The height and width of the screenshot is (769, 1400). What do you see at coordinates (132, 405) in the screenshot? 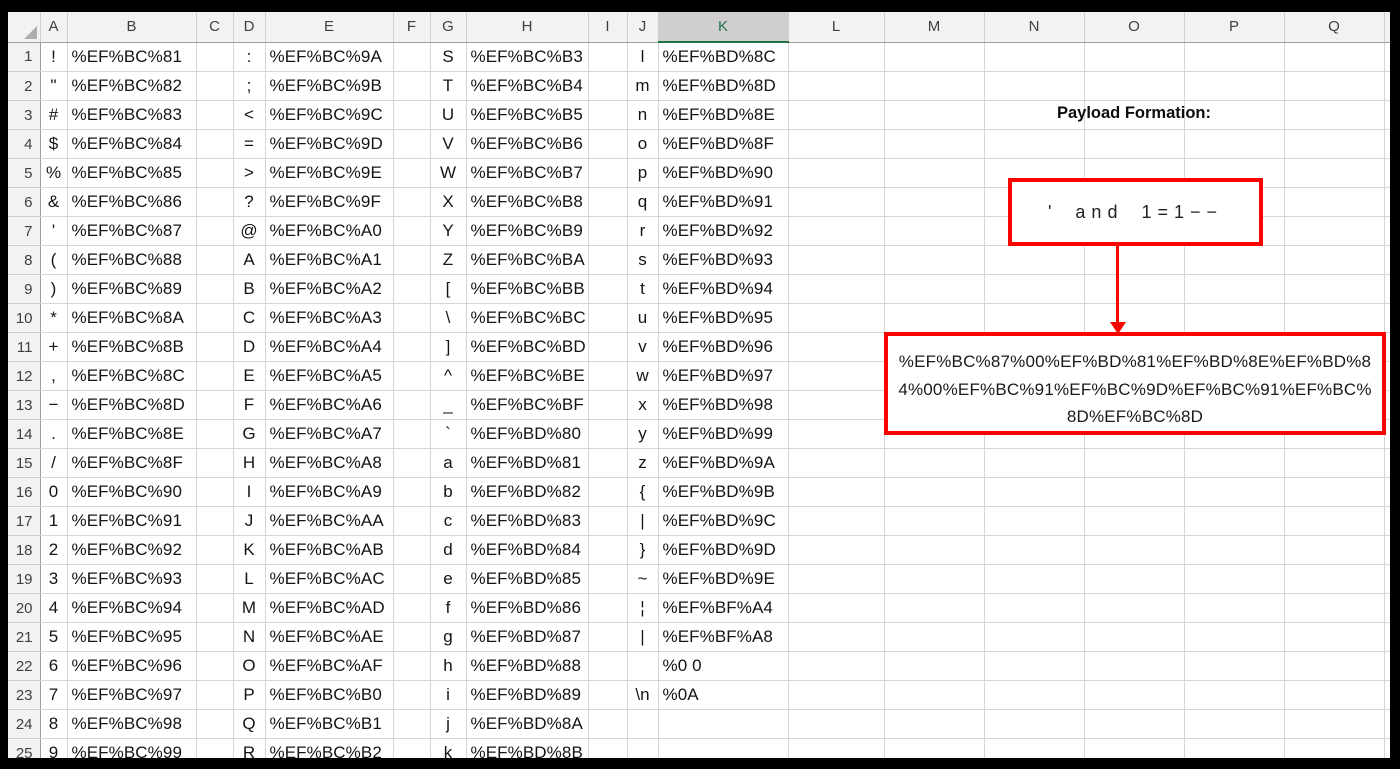
I see `cell-B13: %EF%BC%8D` at bounding box center [132, 405].